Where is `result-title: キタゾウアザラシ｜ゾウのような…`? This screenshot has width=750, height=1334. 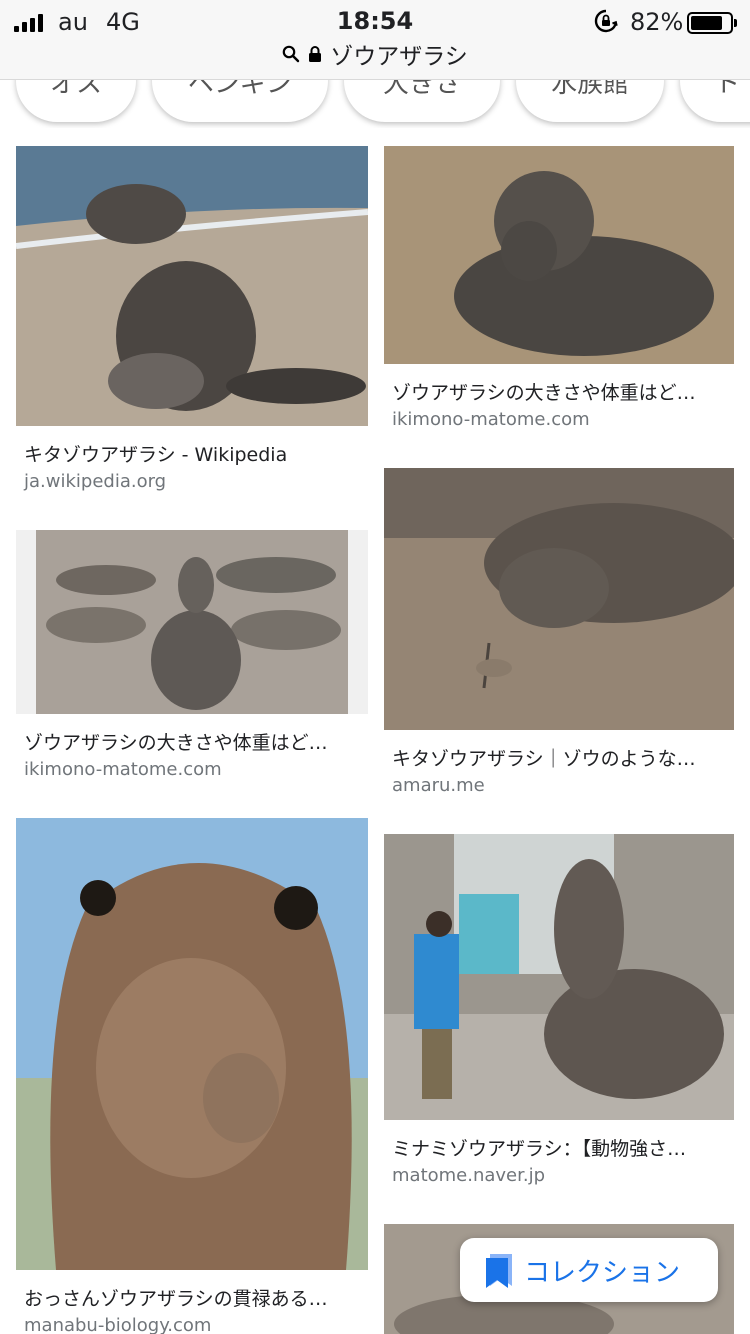
result-title: キタゾウアザラシ｜ゾウのような… is located at coordinates (562, 757).